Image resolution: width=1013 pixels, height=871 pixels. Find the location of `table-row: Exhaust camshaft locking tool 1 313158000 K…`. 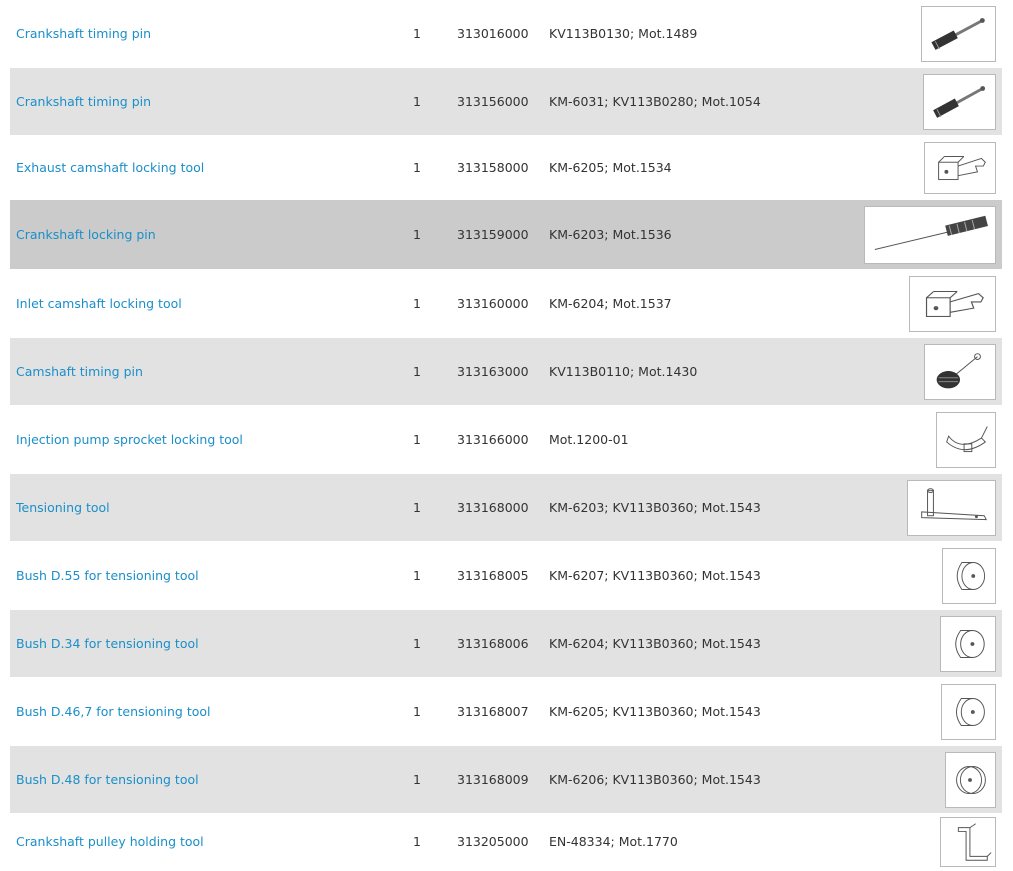

table-row: Exhaust camshaft locking tool 1 313158000 K… is located at coordinates (506, 168).